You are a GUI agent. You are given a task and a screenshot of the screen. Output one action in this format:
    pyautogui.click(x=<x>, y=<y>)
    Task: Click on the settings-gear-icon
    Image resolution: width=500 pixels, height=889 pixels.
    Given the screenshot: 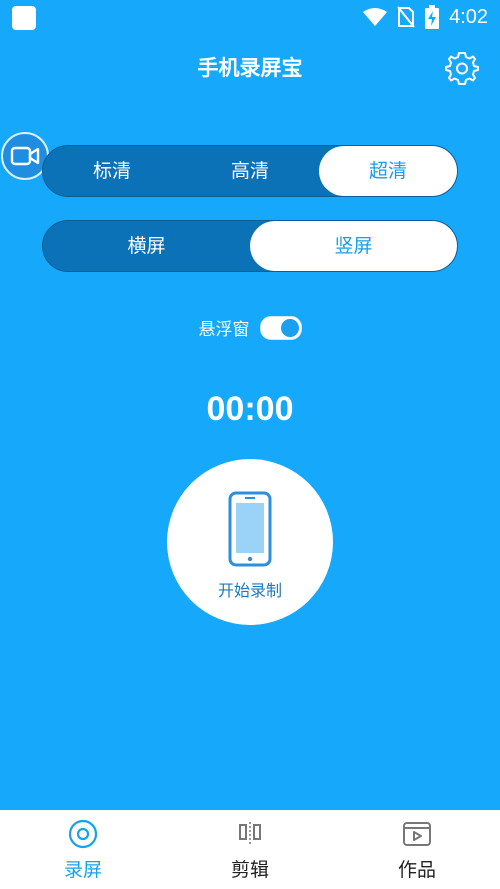 What is the action you would take?
    pyautogui.click(x=462, y=68)
    